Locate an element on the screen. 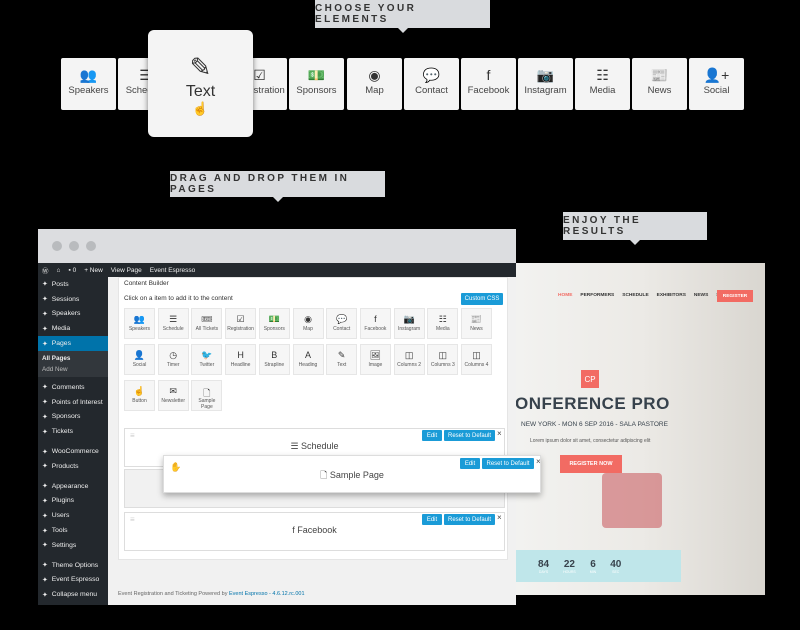 The image size is (800, 630). site-nav-exhibitors: EXHIBITORS is located at coordinates (671, 295).